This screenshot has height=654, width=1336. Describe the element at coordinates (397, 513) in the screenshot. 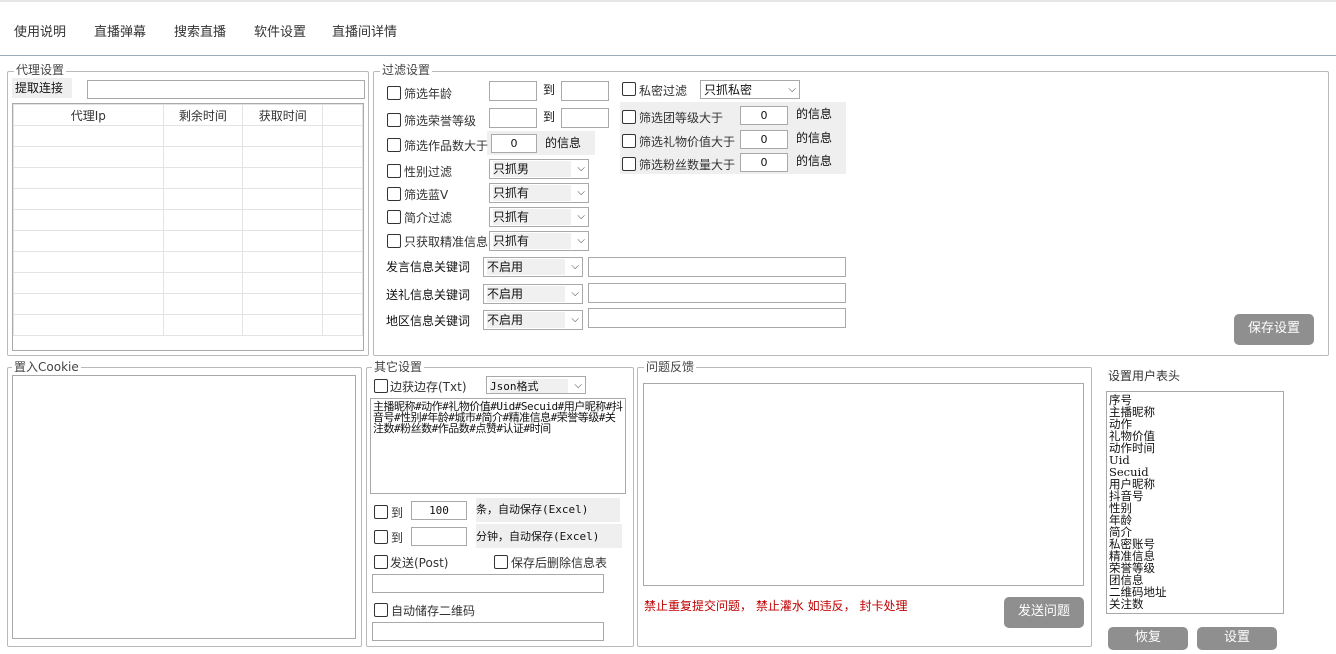

I see `count-to-label: 到` at that location.